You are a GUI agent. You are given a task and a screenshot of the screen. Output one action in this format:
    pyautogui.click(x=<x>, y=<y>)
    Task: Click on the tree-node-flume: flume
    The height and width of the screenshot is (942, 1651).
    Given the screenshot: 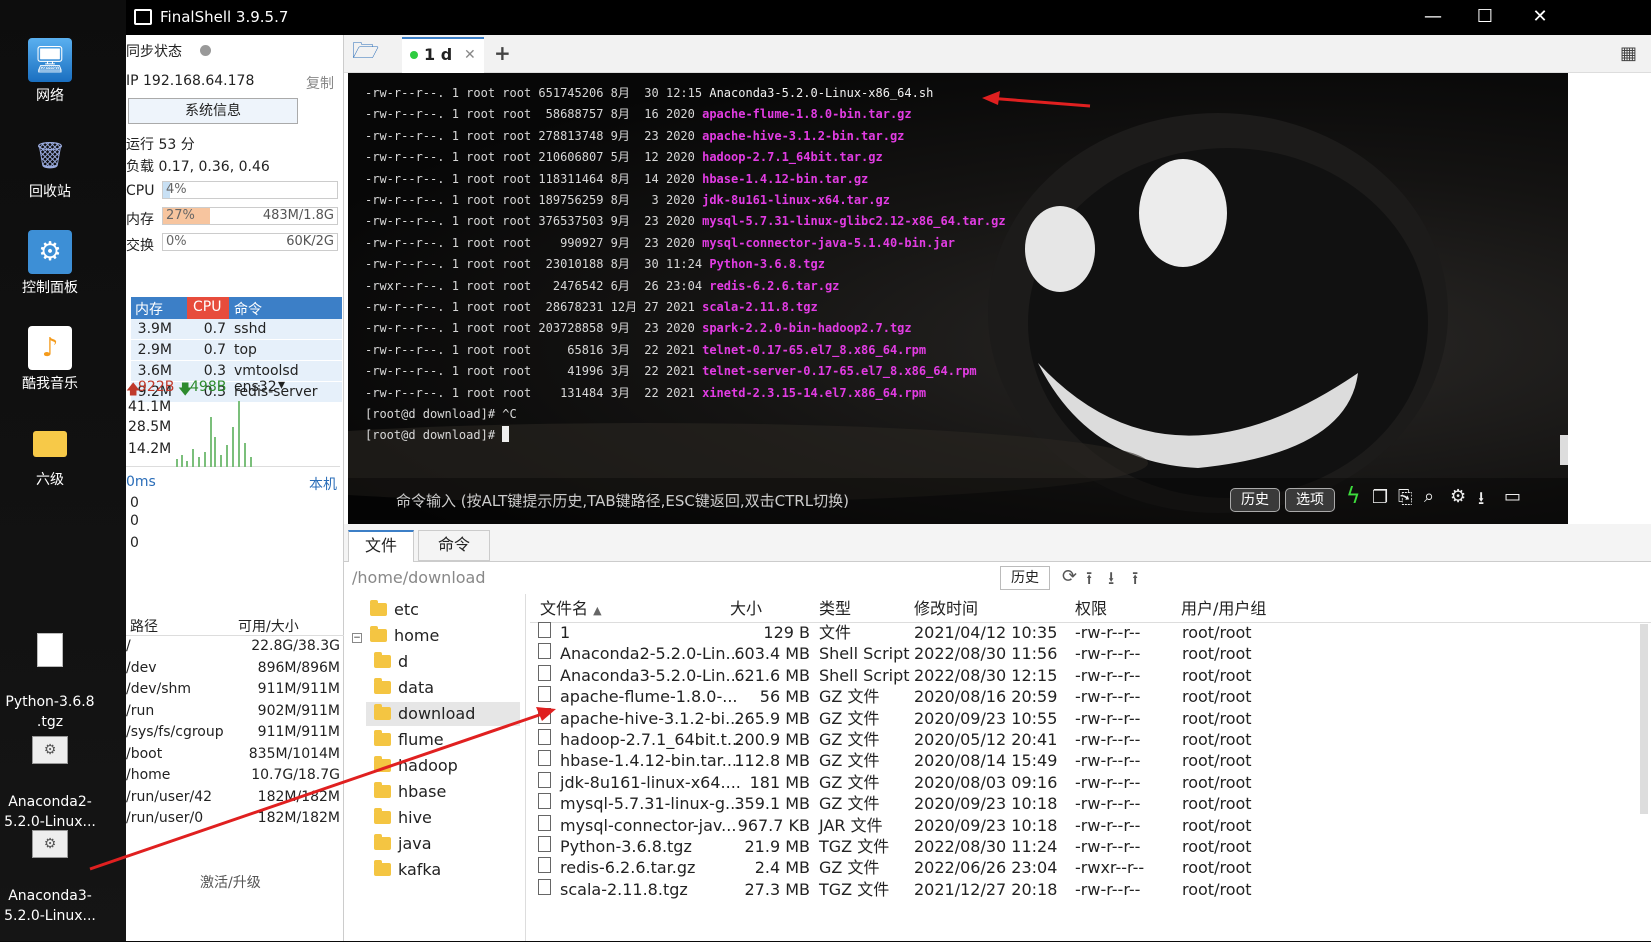 What is the action you would take?
    pyautogui.click(x=409, y=740)
    